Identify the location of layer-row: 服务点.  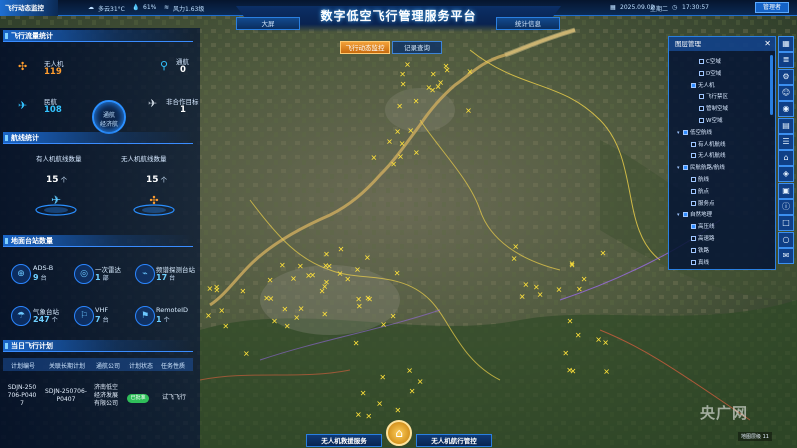
(700, 204).